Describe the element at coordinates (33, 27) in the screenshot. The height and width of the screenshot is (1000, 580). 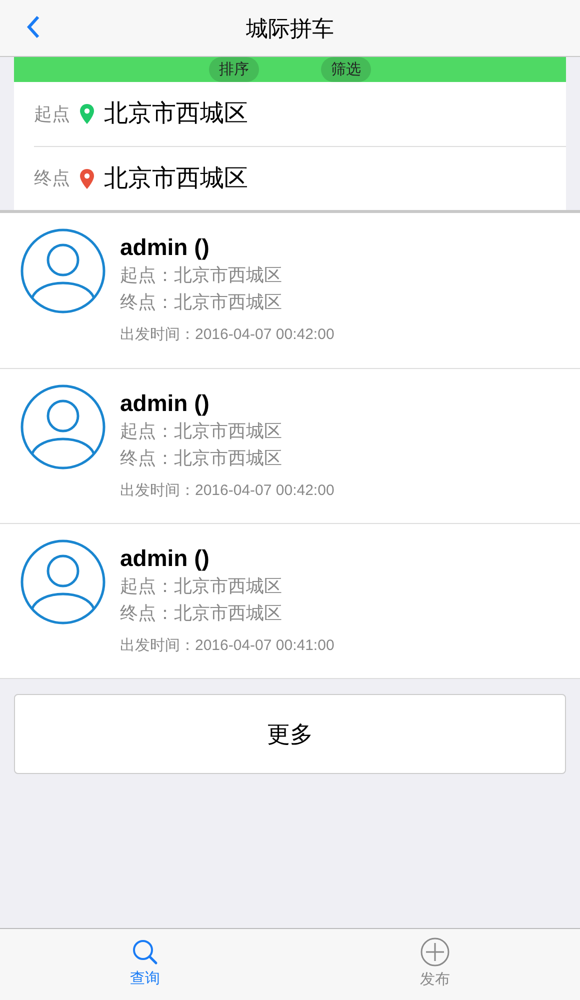
I see `back-chevron-icon` at that location.